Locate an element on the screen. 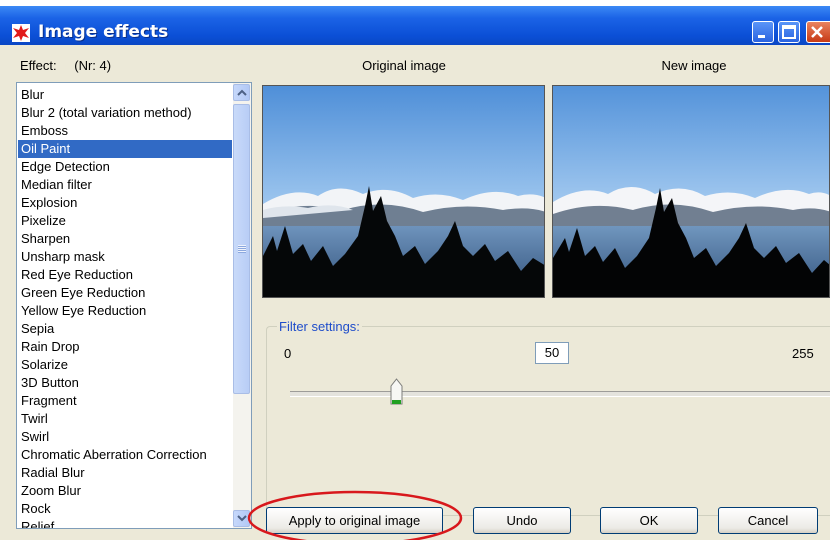 The height and width of the screenshot is (540, 830). red-splat-icon is located at coordinates (21, 33).